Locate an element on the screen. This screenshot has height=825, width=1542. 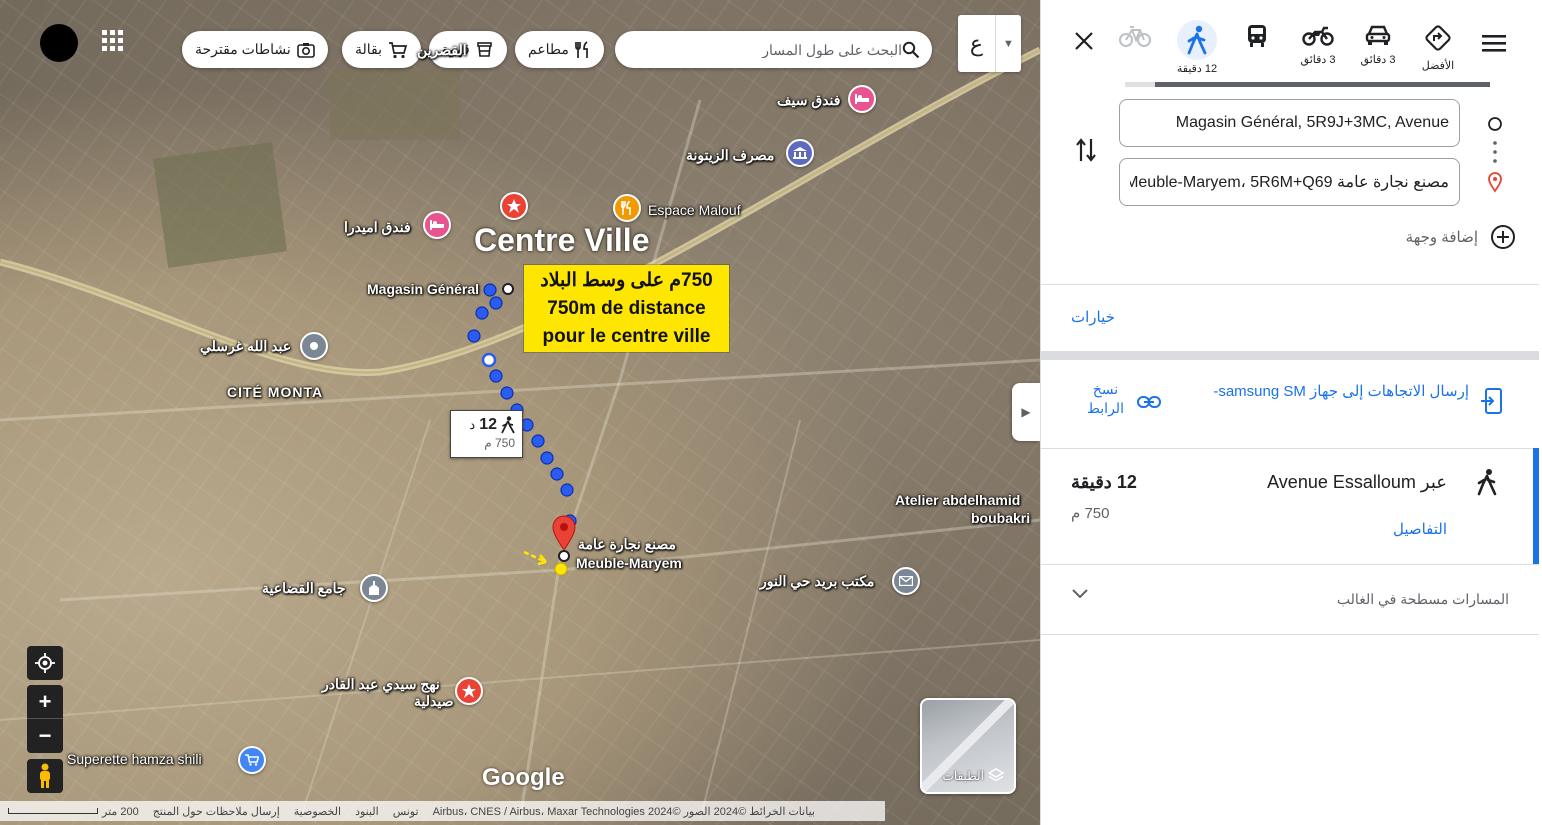
place-label-superette: Superette hamza shili is located at coordinates (134, 759).